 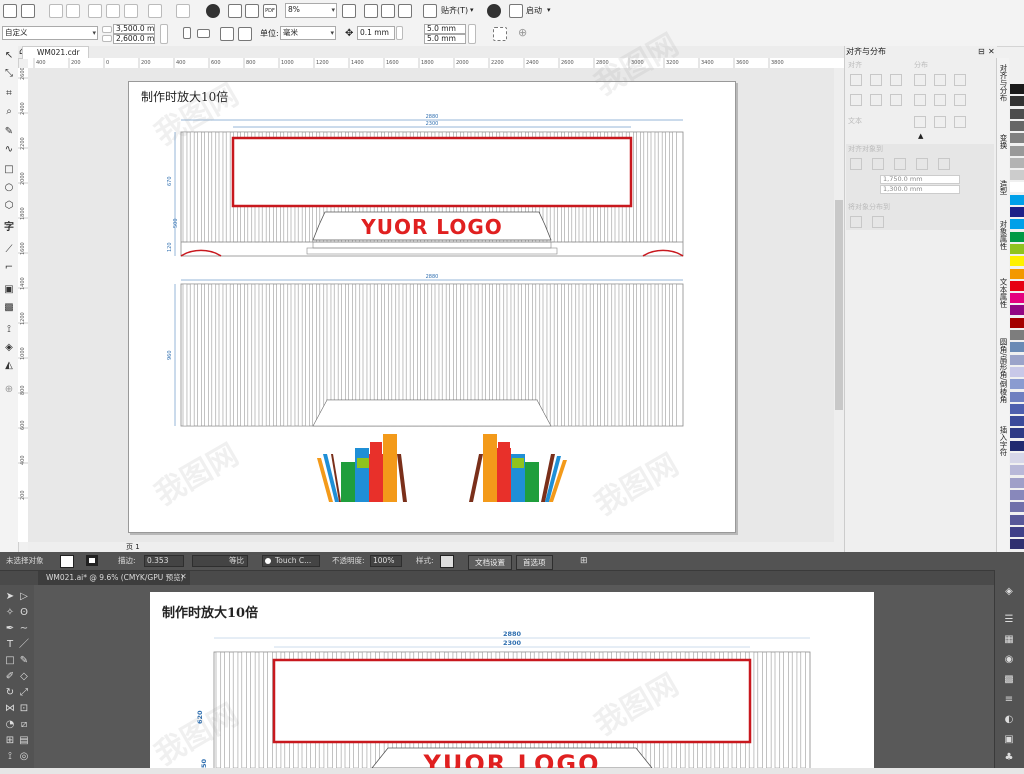 What do you see at coordinates (9, 206) in the screenshot?
I see `polygon-tool-icon: ⬡` at bounding box center [9, 206].